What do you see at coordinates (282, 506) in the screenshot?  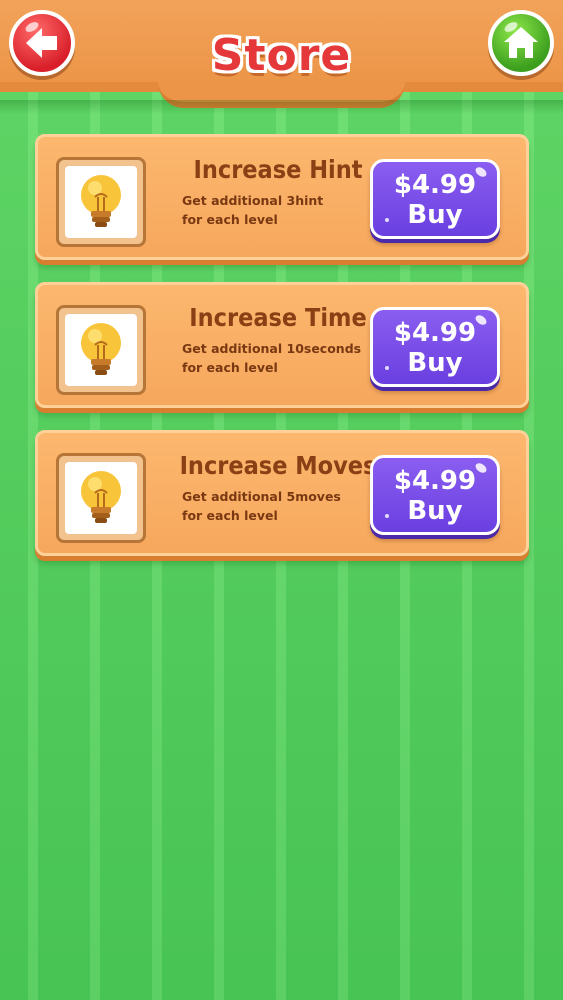 I see `item-description: Get additional 5moves for each level` at bounding box center [282, 506].